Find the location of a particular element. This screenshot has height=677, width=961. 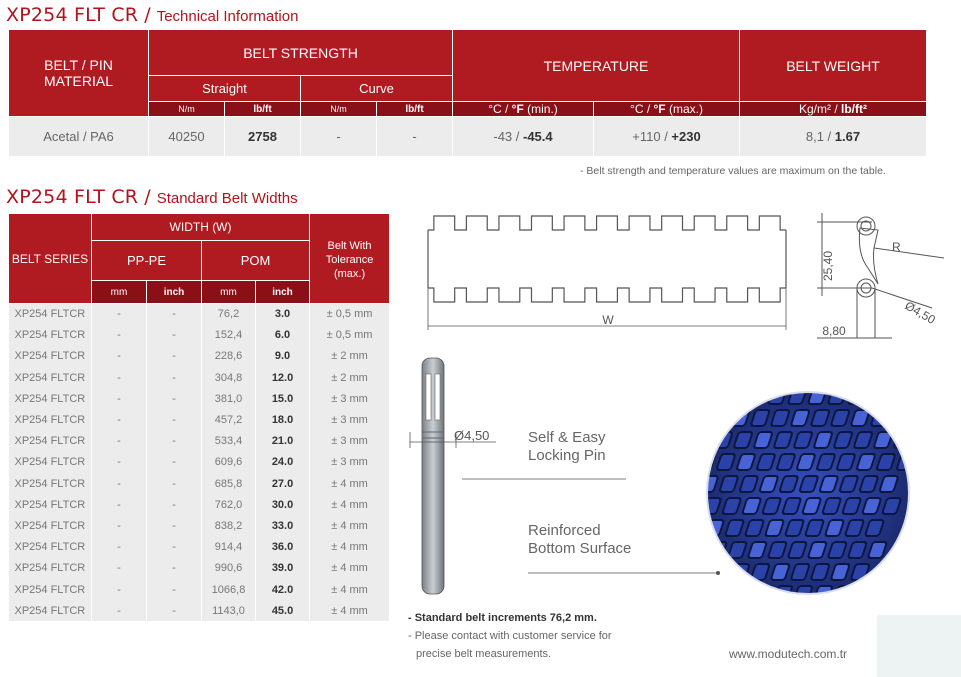

cell-pom-mm: 990,6 is located at coordinates (228, 568).